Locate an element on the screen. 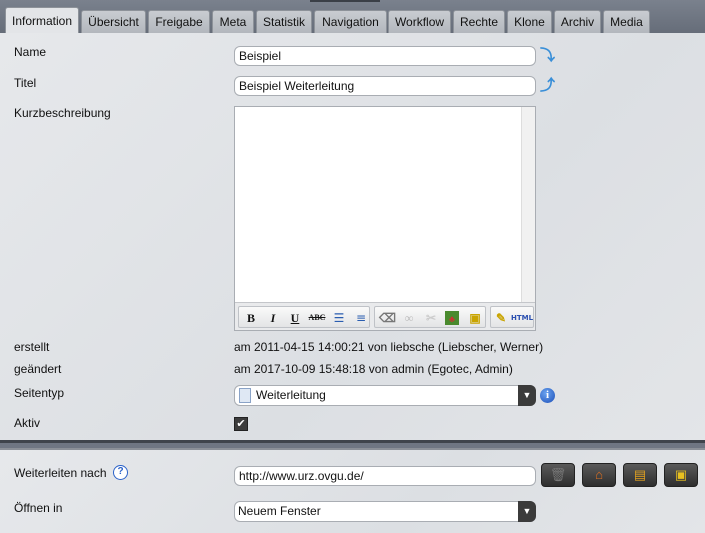 The height and width of the screenshot is (533, 705). changed-label: geändert is located at coordinates (38, 369).